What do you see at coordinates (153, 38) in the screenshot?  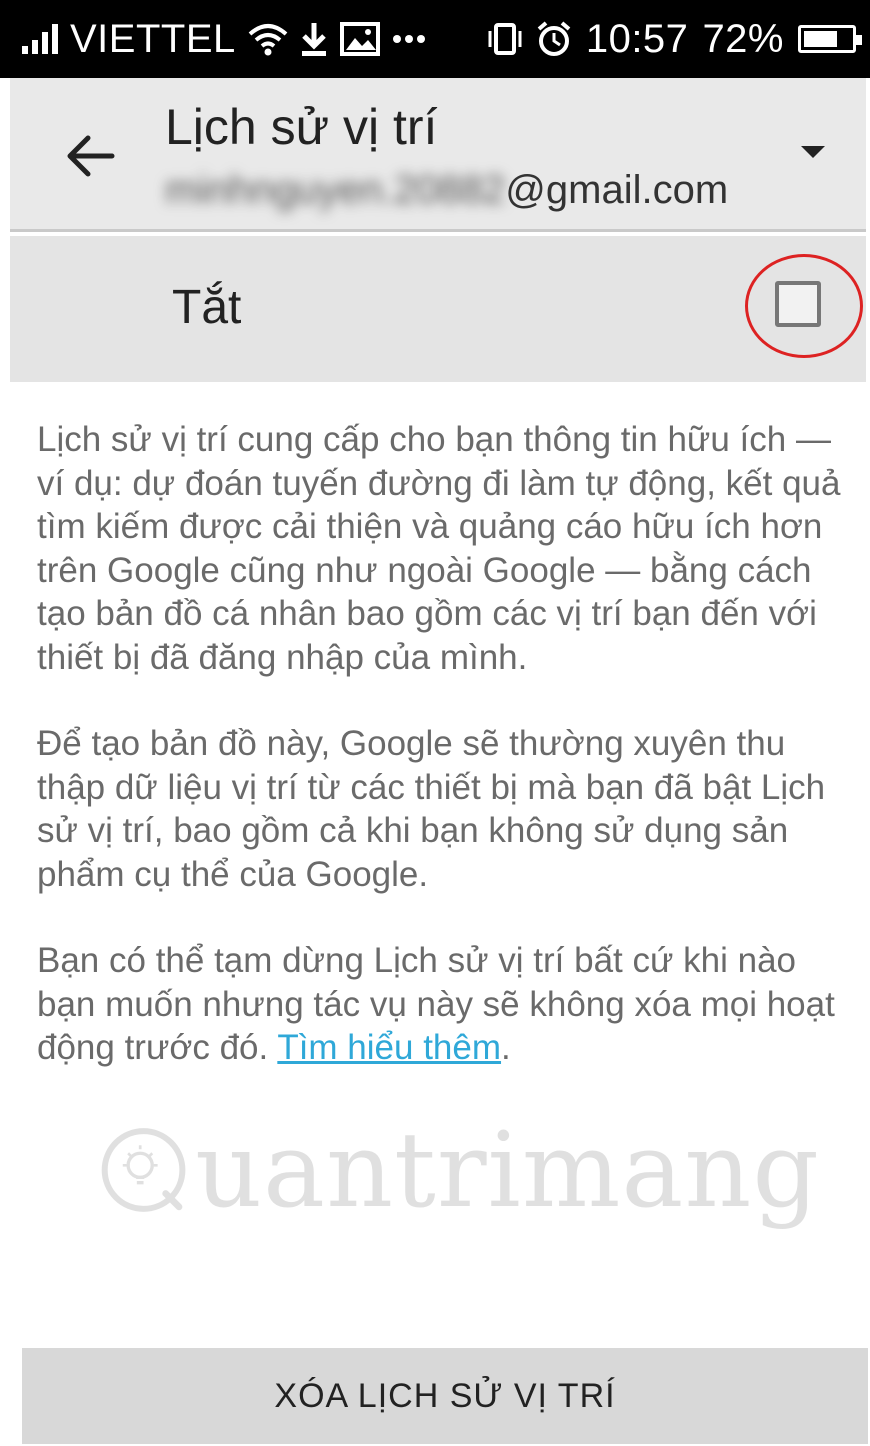 I see `carrier-label: VIETTEL` at bounding box center [153, 38].